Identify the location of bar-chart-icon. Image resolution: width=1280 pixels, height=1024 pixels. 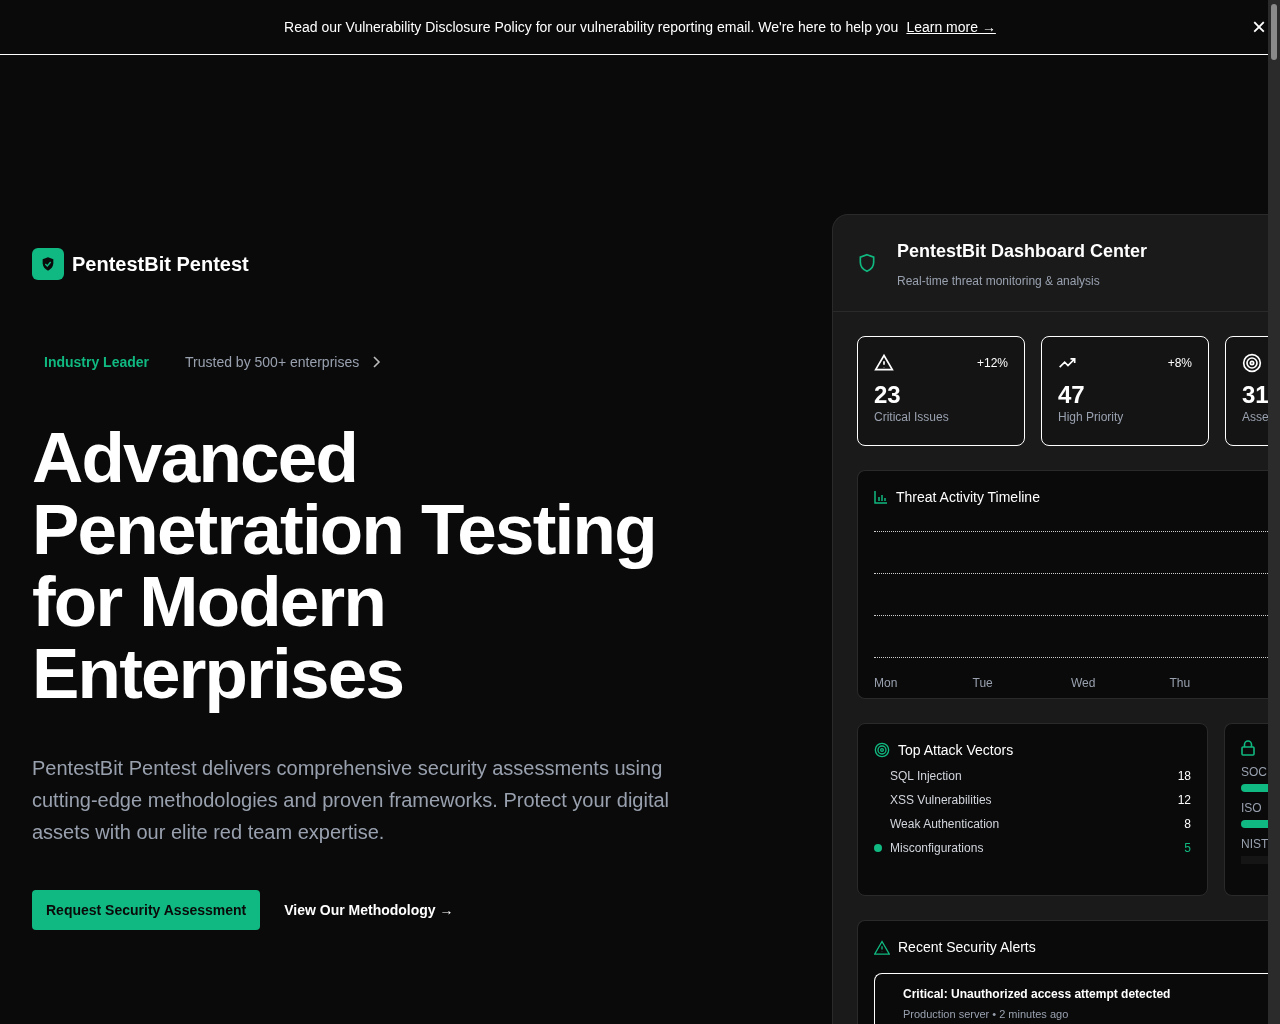
(881, 497).